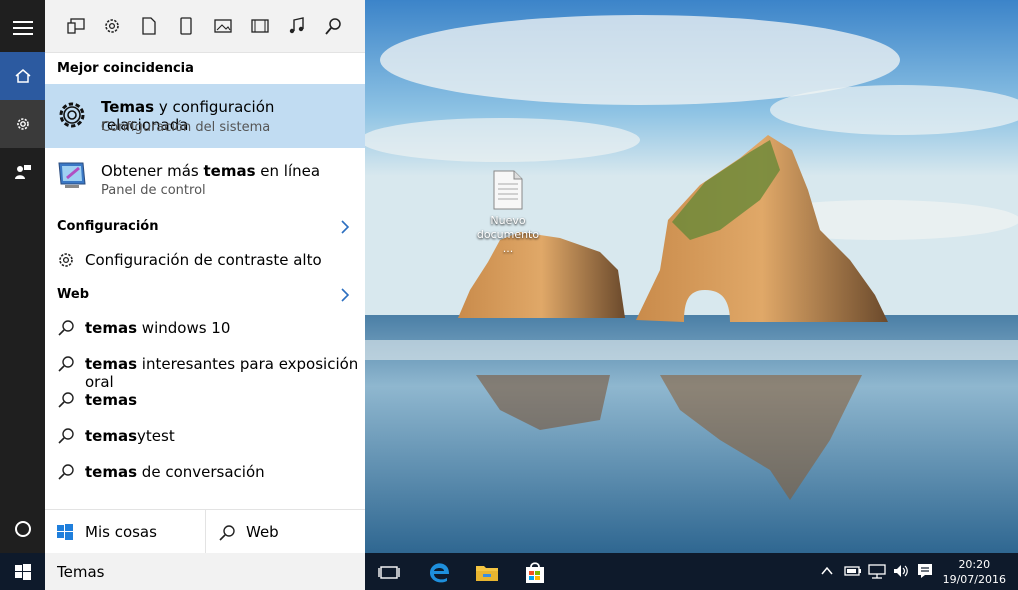 This screenshot has height=590, width=1018. Describe the element at coordinates (925, 571) in the screenshot. I see `action-center-icon` at that location.